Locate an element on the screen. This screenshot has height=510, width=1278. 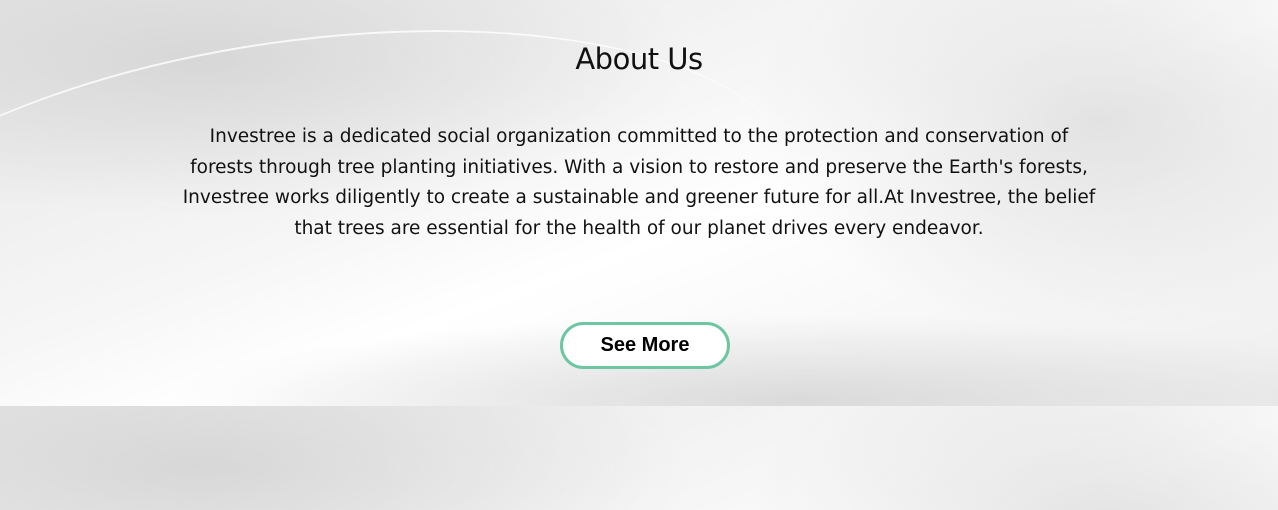
see-more-button: See More is located at coordinates (645, 345).